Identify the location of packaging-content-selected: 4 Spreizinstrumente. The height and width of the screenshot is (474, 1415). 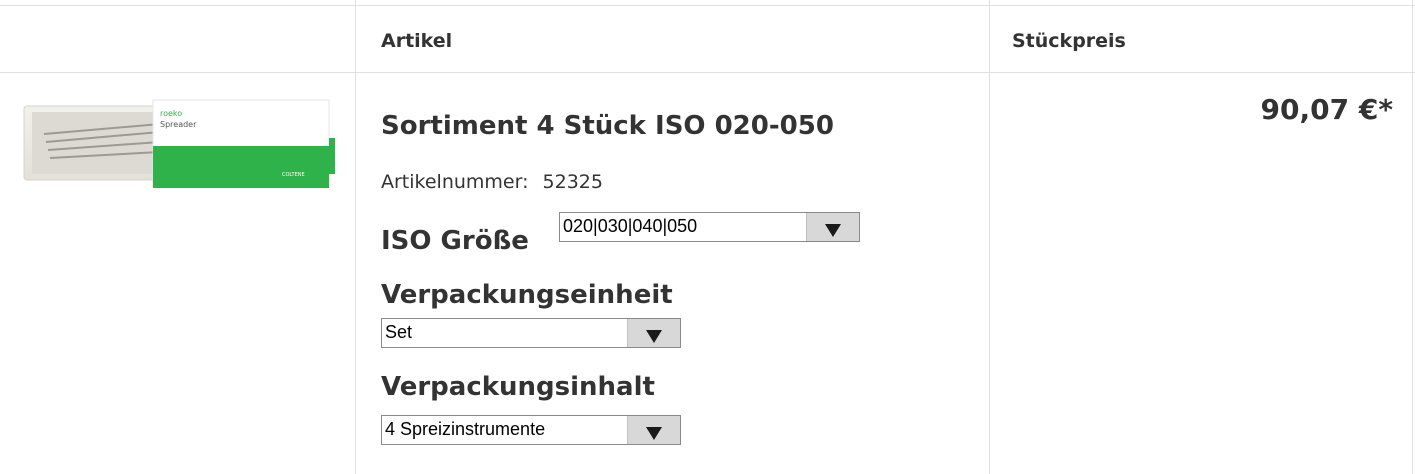
(465, 429).